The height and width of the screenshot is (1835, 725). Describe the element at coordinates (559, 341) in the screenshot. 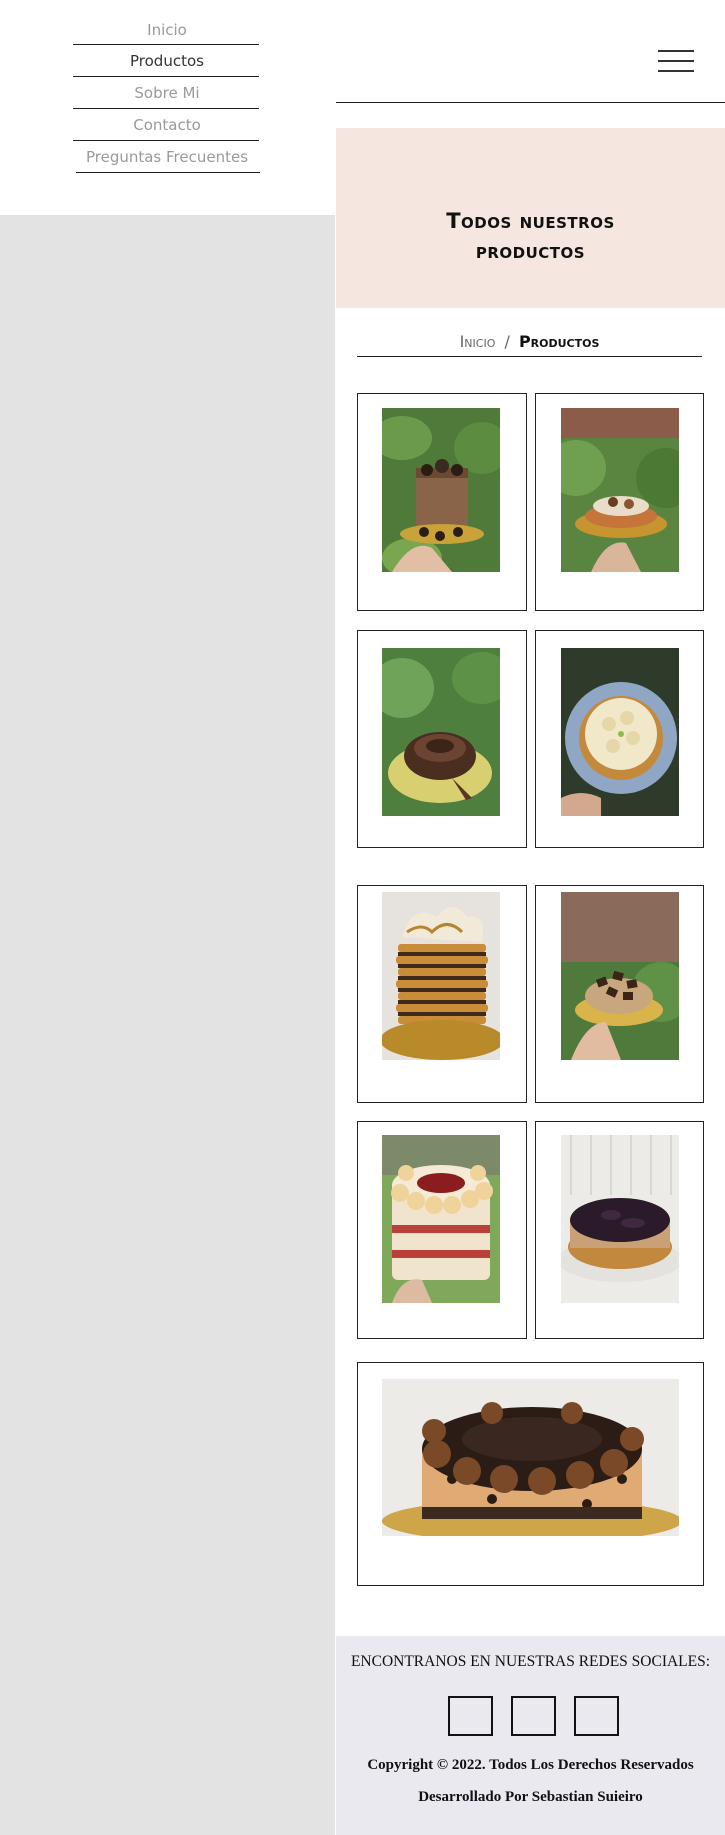

I see `breadcrumb-current: Productos` at that location.